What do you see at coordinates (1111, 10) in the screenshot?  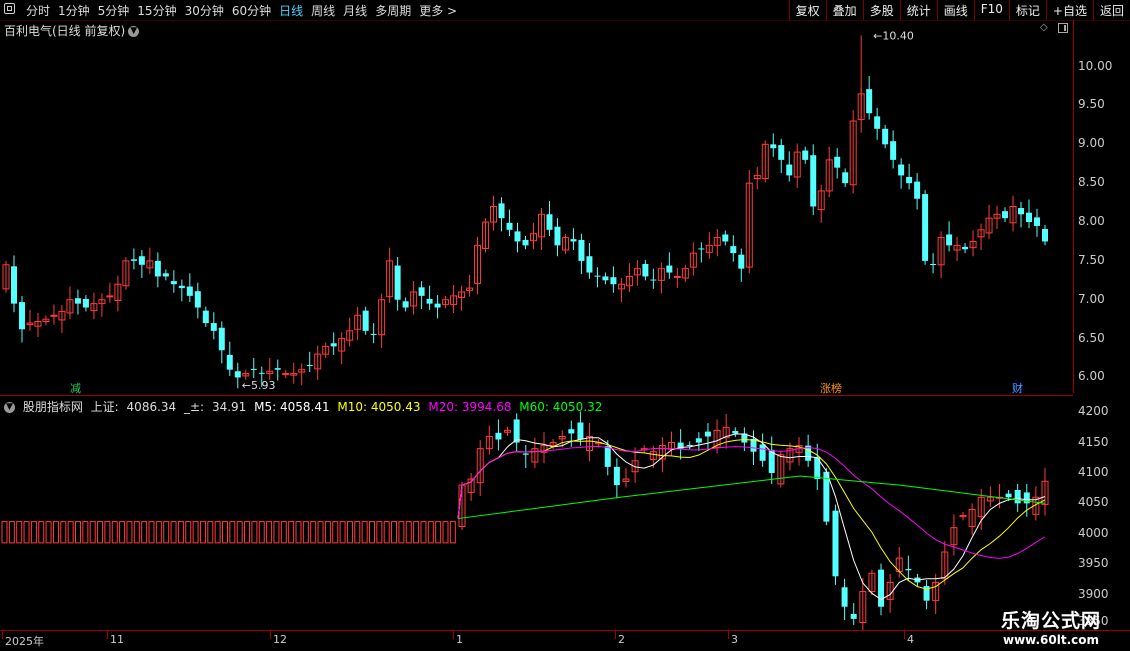 I see `toolbar-button-8: 返回` at bounding box center [1111, 10].